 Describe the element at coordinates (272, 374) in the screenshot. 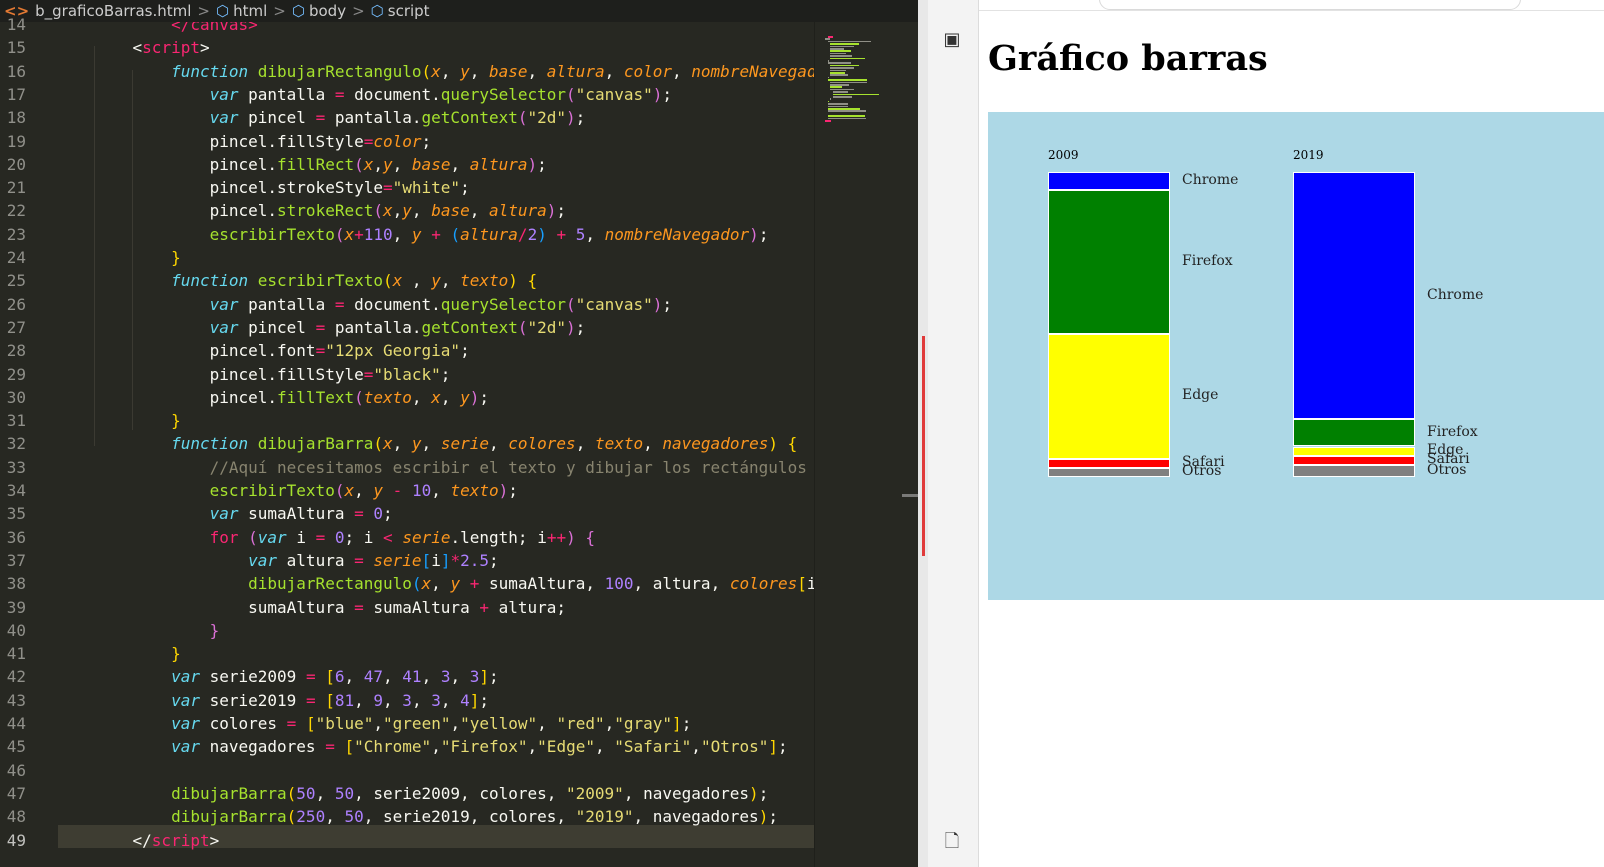

I see `code-line: pincel.fillStyle="black";` at that location.